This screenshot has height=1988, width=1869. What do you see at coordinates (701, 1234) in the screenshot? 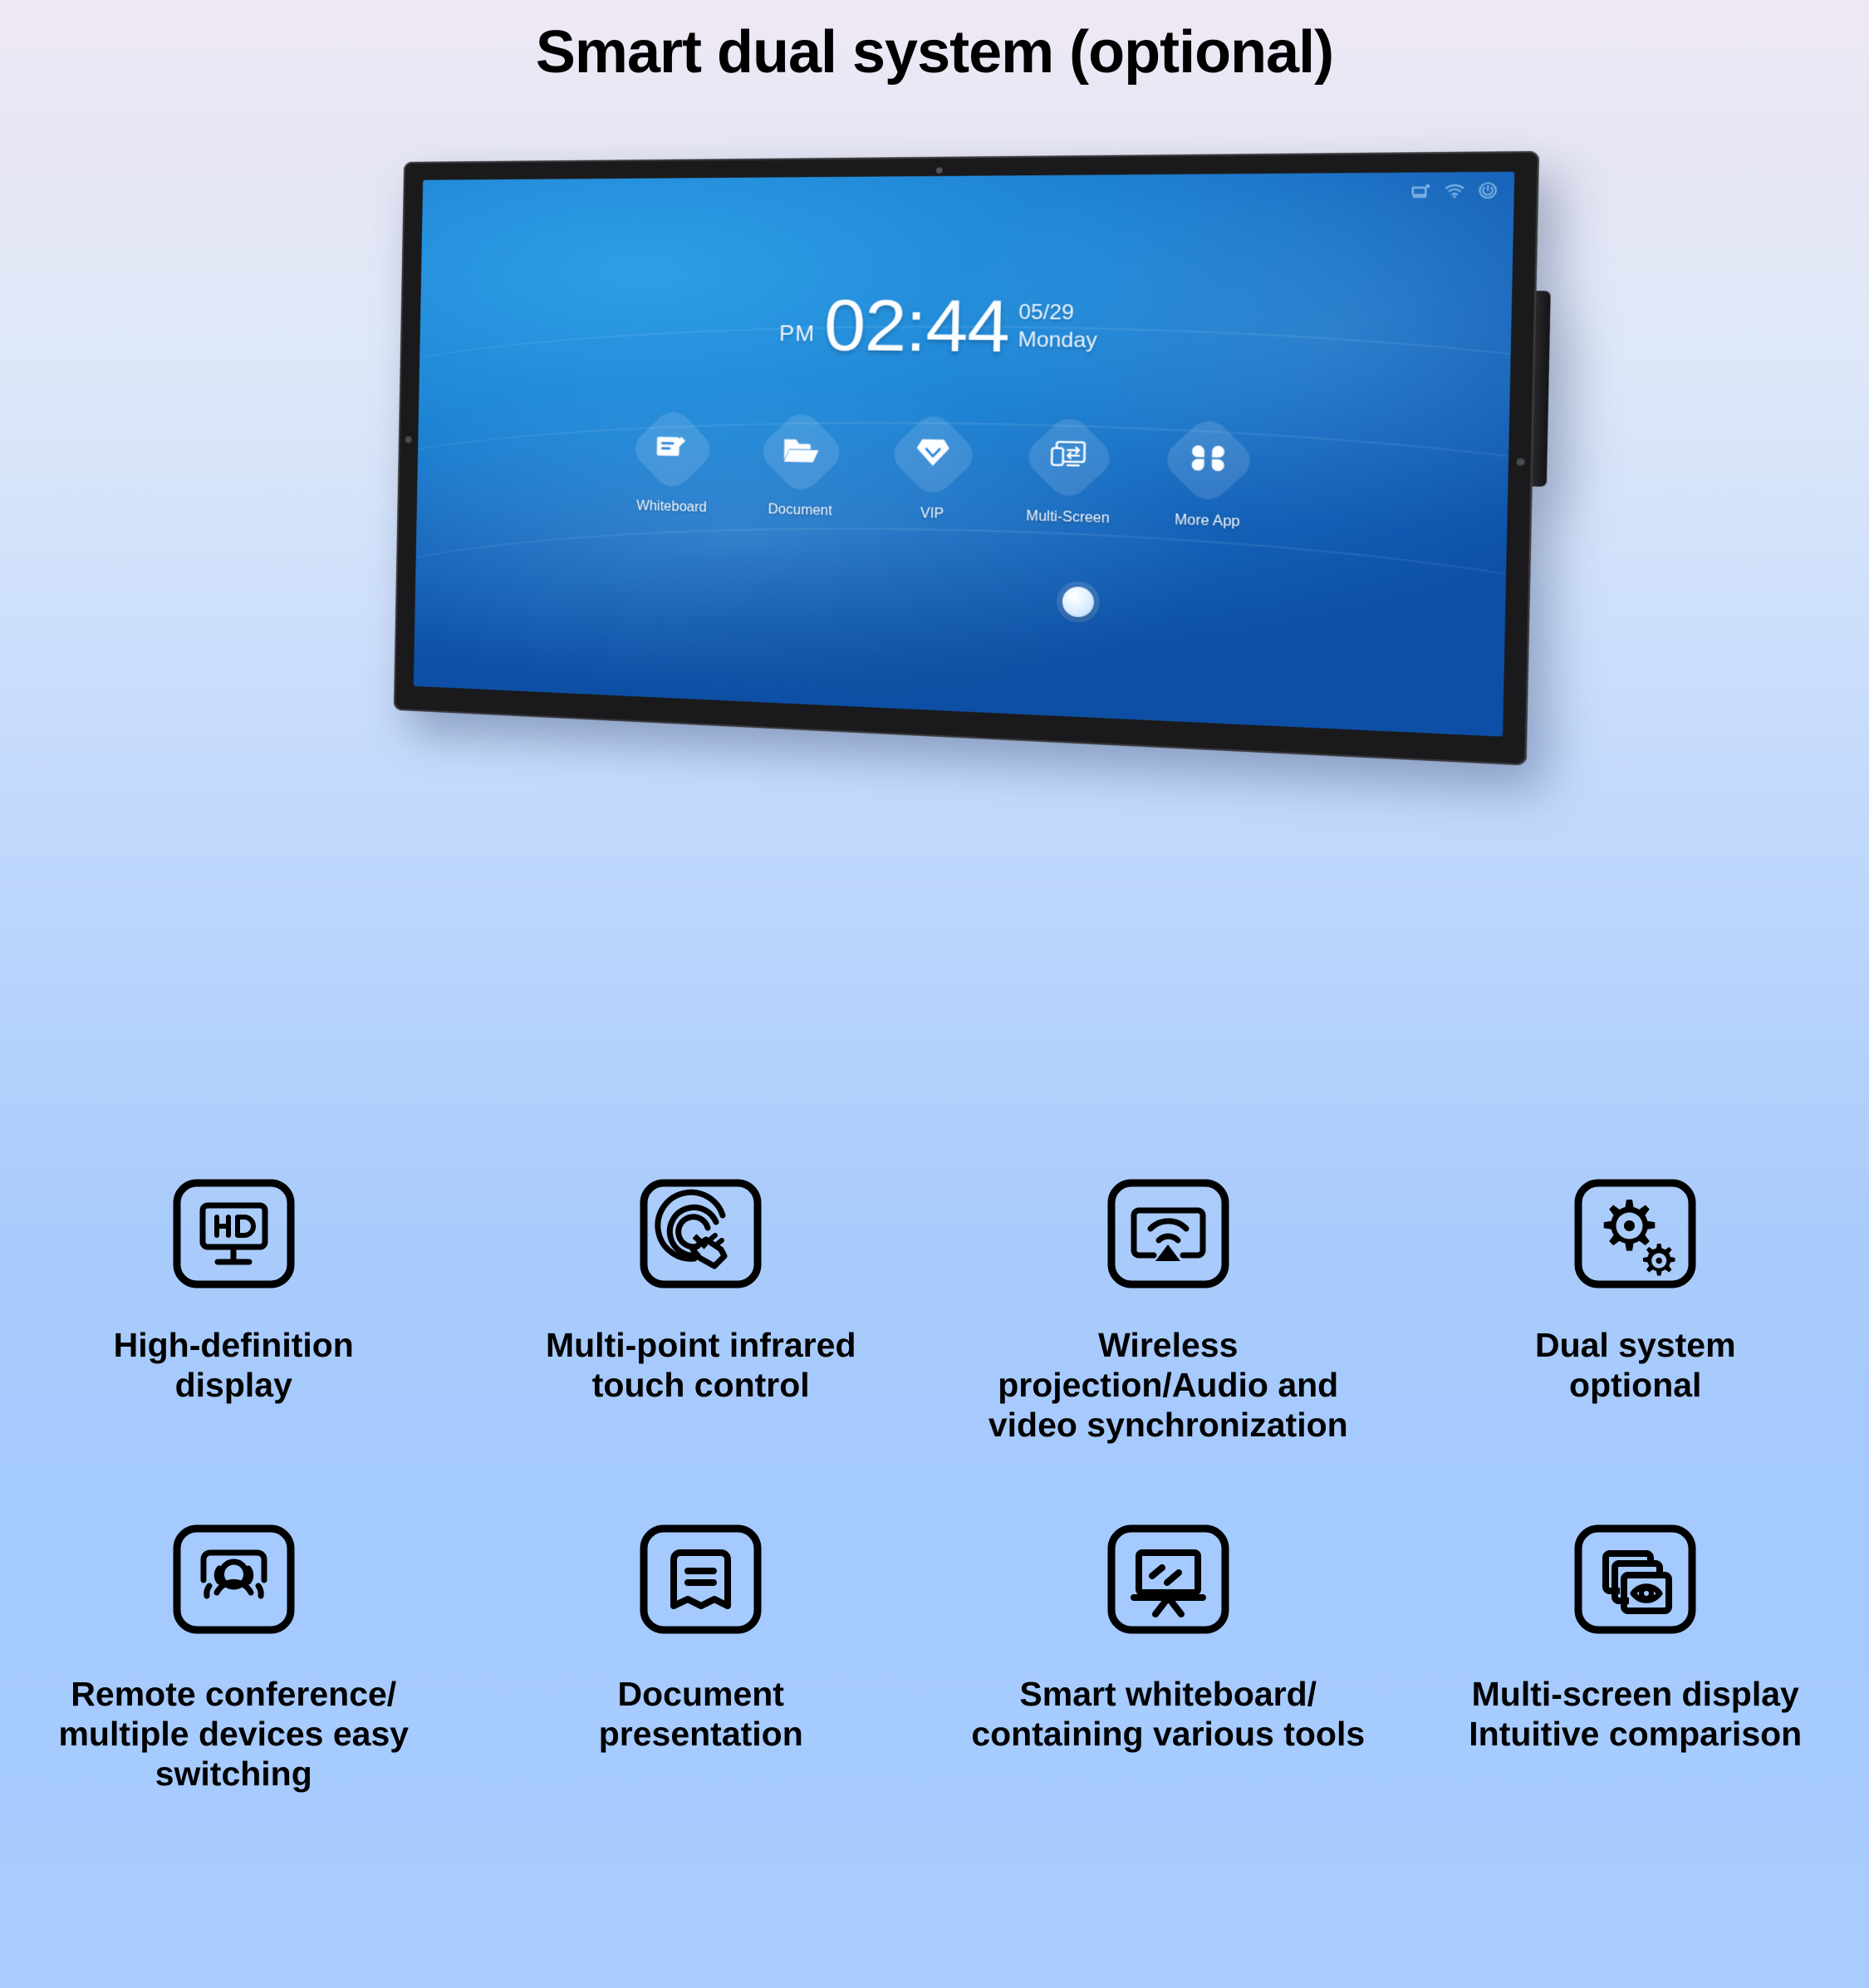
I see `touch-gesture-icon` at bounding box center [701, 1234].